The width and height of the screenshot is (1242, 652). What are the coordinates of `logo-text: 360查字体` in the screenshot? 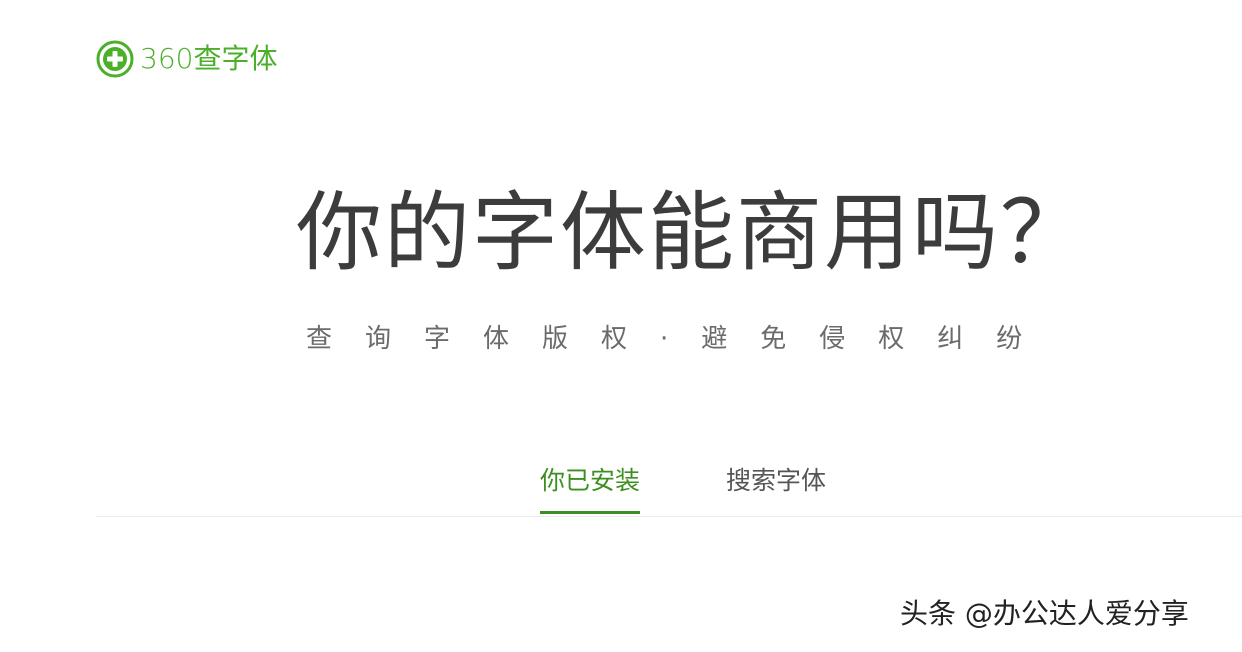 It's located at (209, 58).